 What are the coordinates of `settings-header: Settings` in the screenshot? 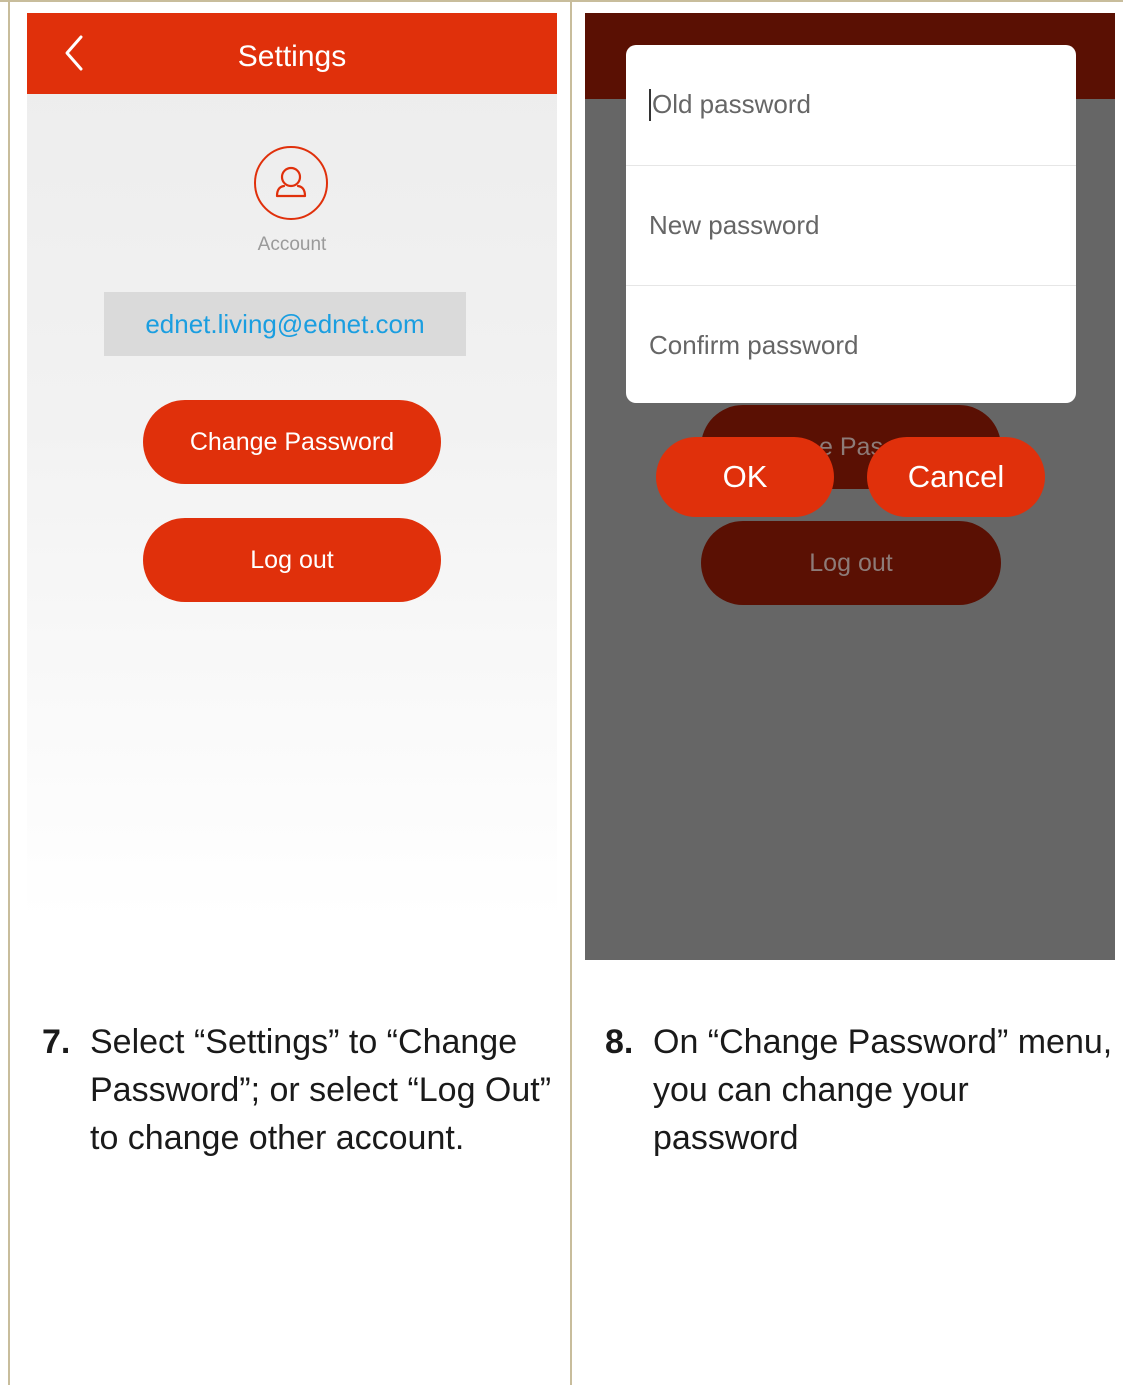 It's located at (292, 53).